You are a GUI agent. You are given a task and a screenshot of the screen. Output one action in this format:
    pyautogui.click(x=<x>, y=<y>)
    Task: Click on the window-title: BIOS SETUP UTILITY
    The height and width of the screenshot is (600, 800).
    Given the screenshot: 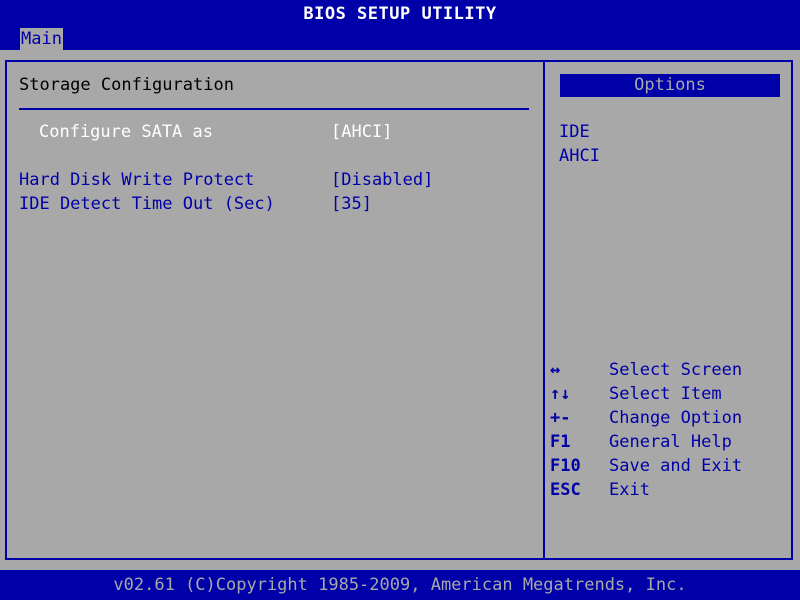 What is the action you would take?
    pyautogui.click(x=400, y=14)
    